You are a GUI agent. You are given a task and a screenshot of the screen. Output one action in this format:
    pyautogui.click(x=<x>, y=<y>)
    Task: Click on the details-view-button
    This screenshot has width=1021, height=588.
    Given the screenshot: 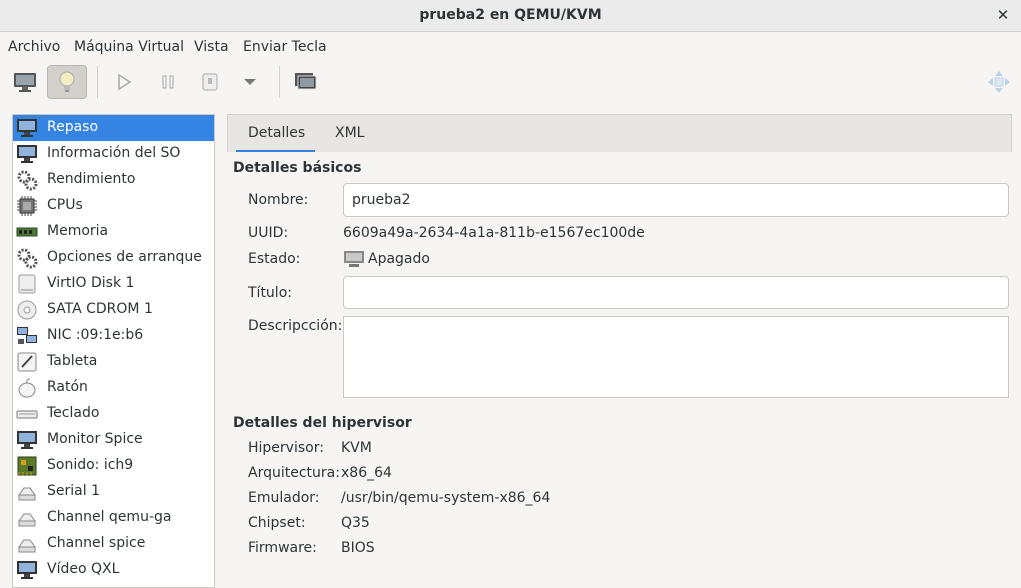 What is the action you would take?
    pyautogui.click(x=67, y=82)
    